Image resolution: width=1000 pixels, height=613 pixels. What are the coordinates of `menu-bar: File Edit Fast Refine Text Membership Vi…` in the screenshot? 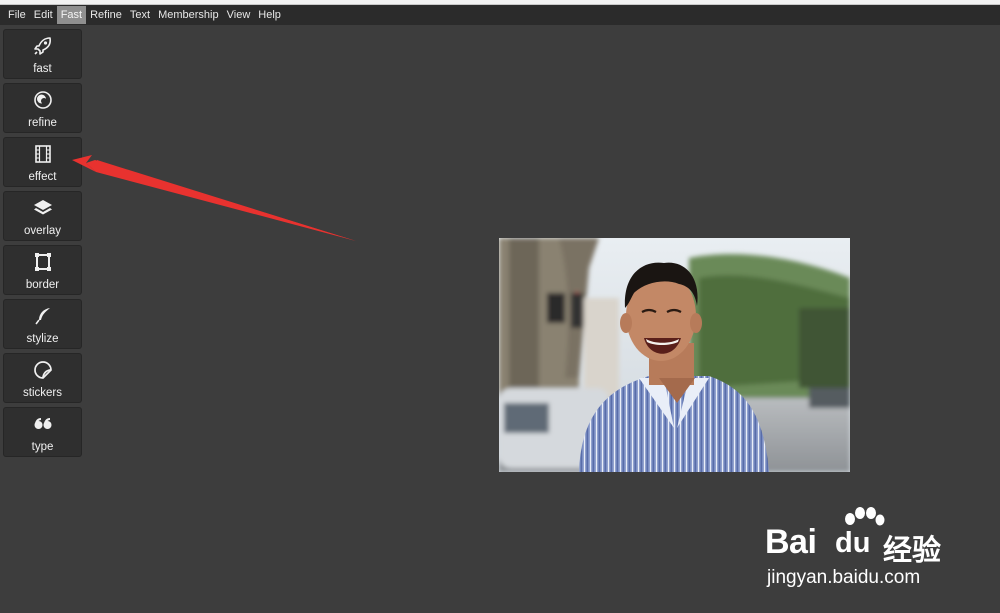 It's located at (500, 15).